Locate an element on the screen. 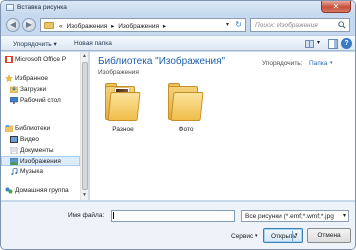 The image size is (356, 250). office-icon is located at coordinates (9, 59).